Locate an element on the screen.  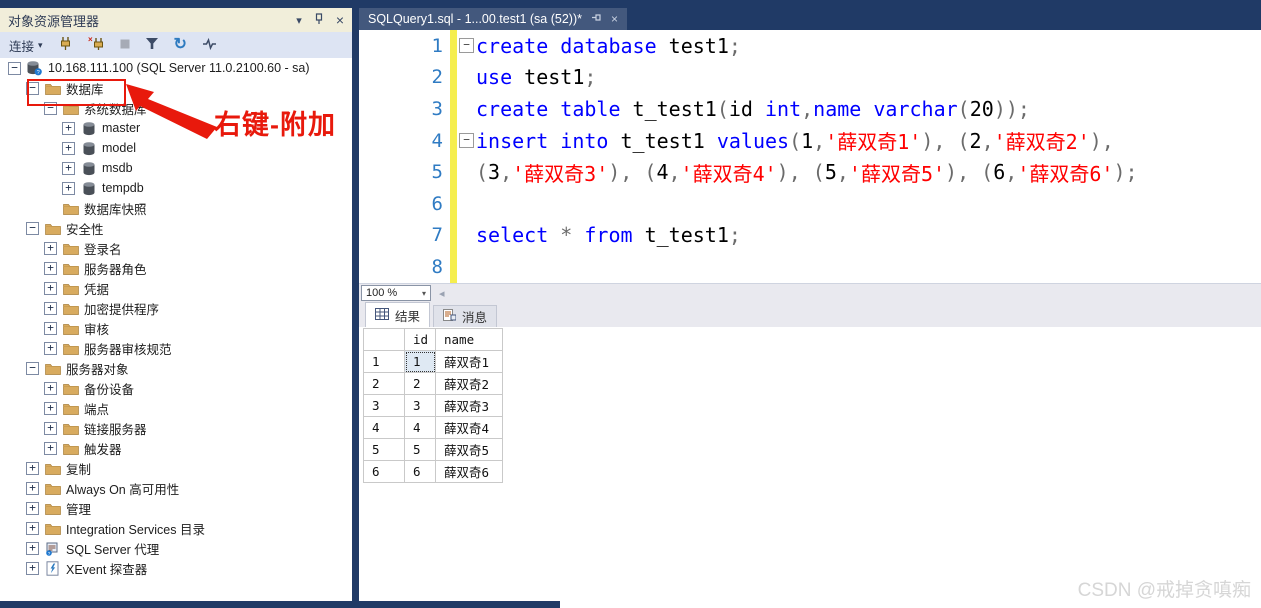
tree-item: − 服务器对象 is located at coordinates (175, 368).